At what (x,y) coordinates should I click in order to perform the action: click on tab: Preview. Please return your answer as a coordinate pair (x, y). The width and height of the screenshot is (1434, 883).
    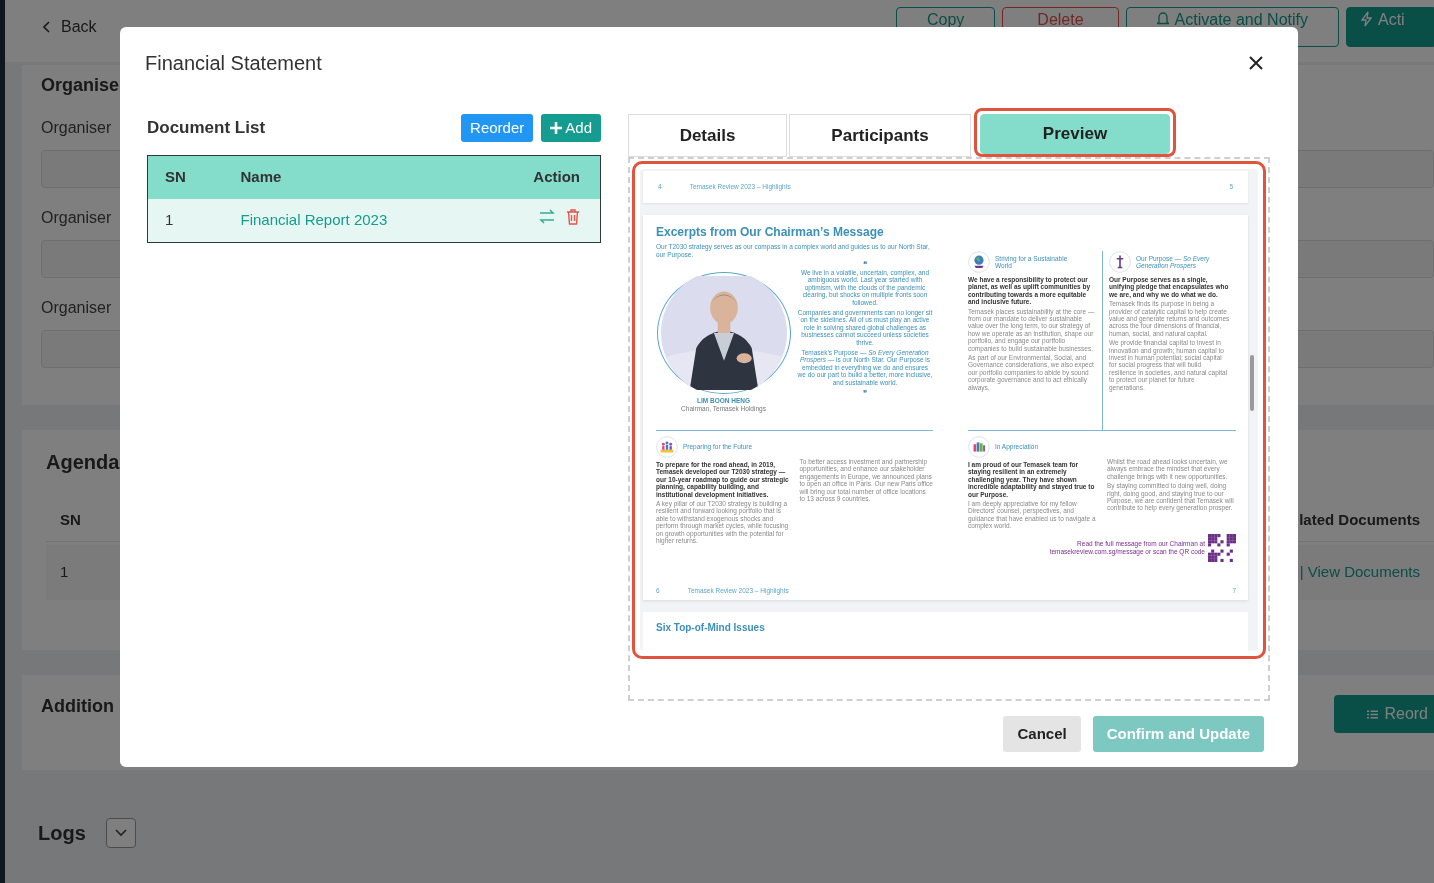
    Looking at the image, I should click on (1075, 134).